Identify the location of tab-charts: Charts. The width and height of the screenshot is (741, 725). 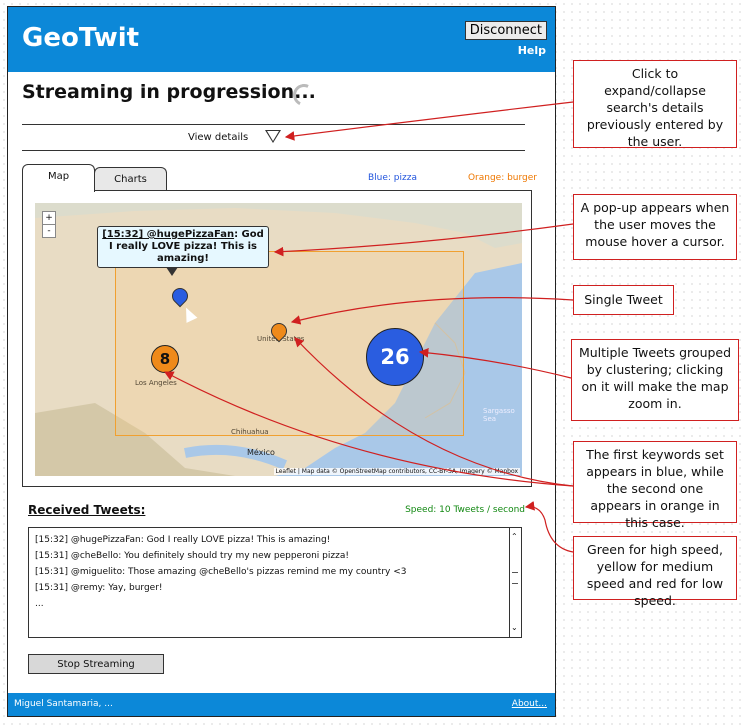
(130, 179).